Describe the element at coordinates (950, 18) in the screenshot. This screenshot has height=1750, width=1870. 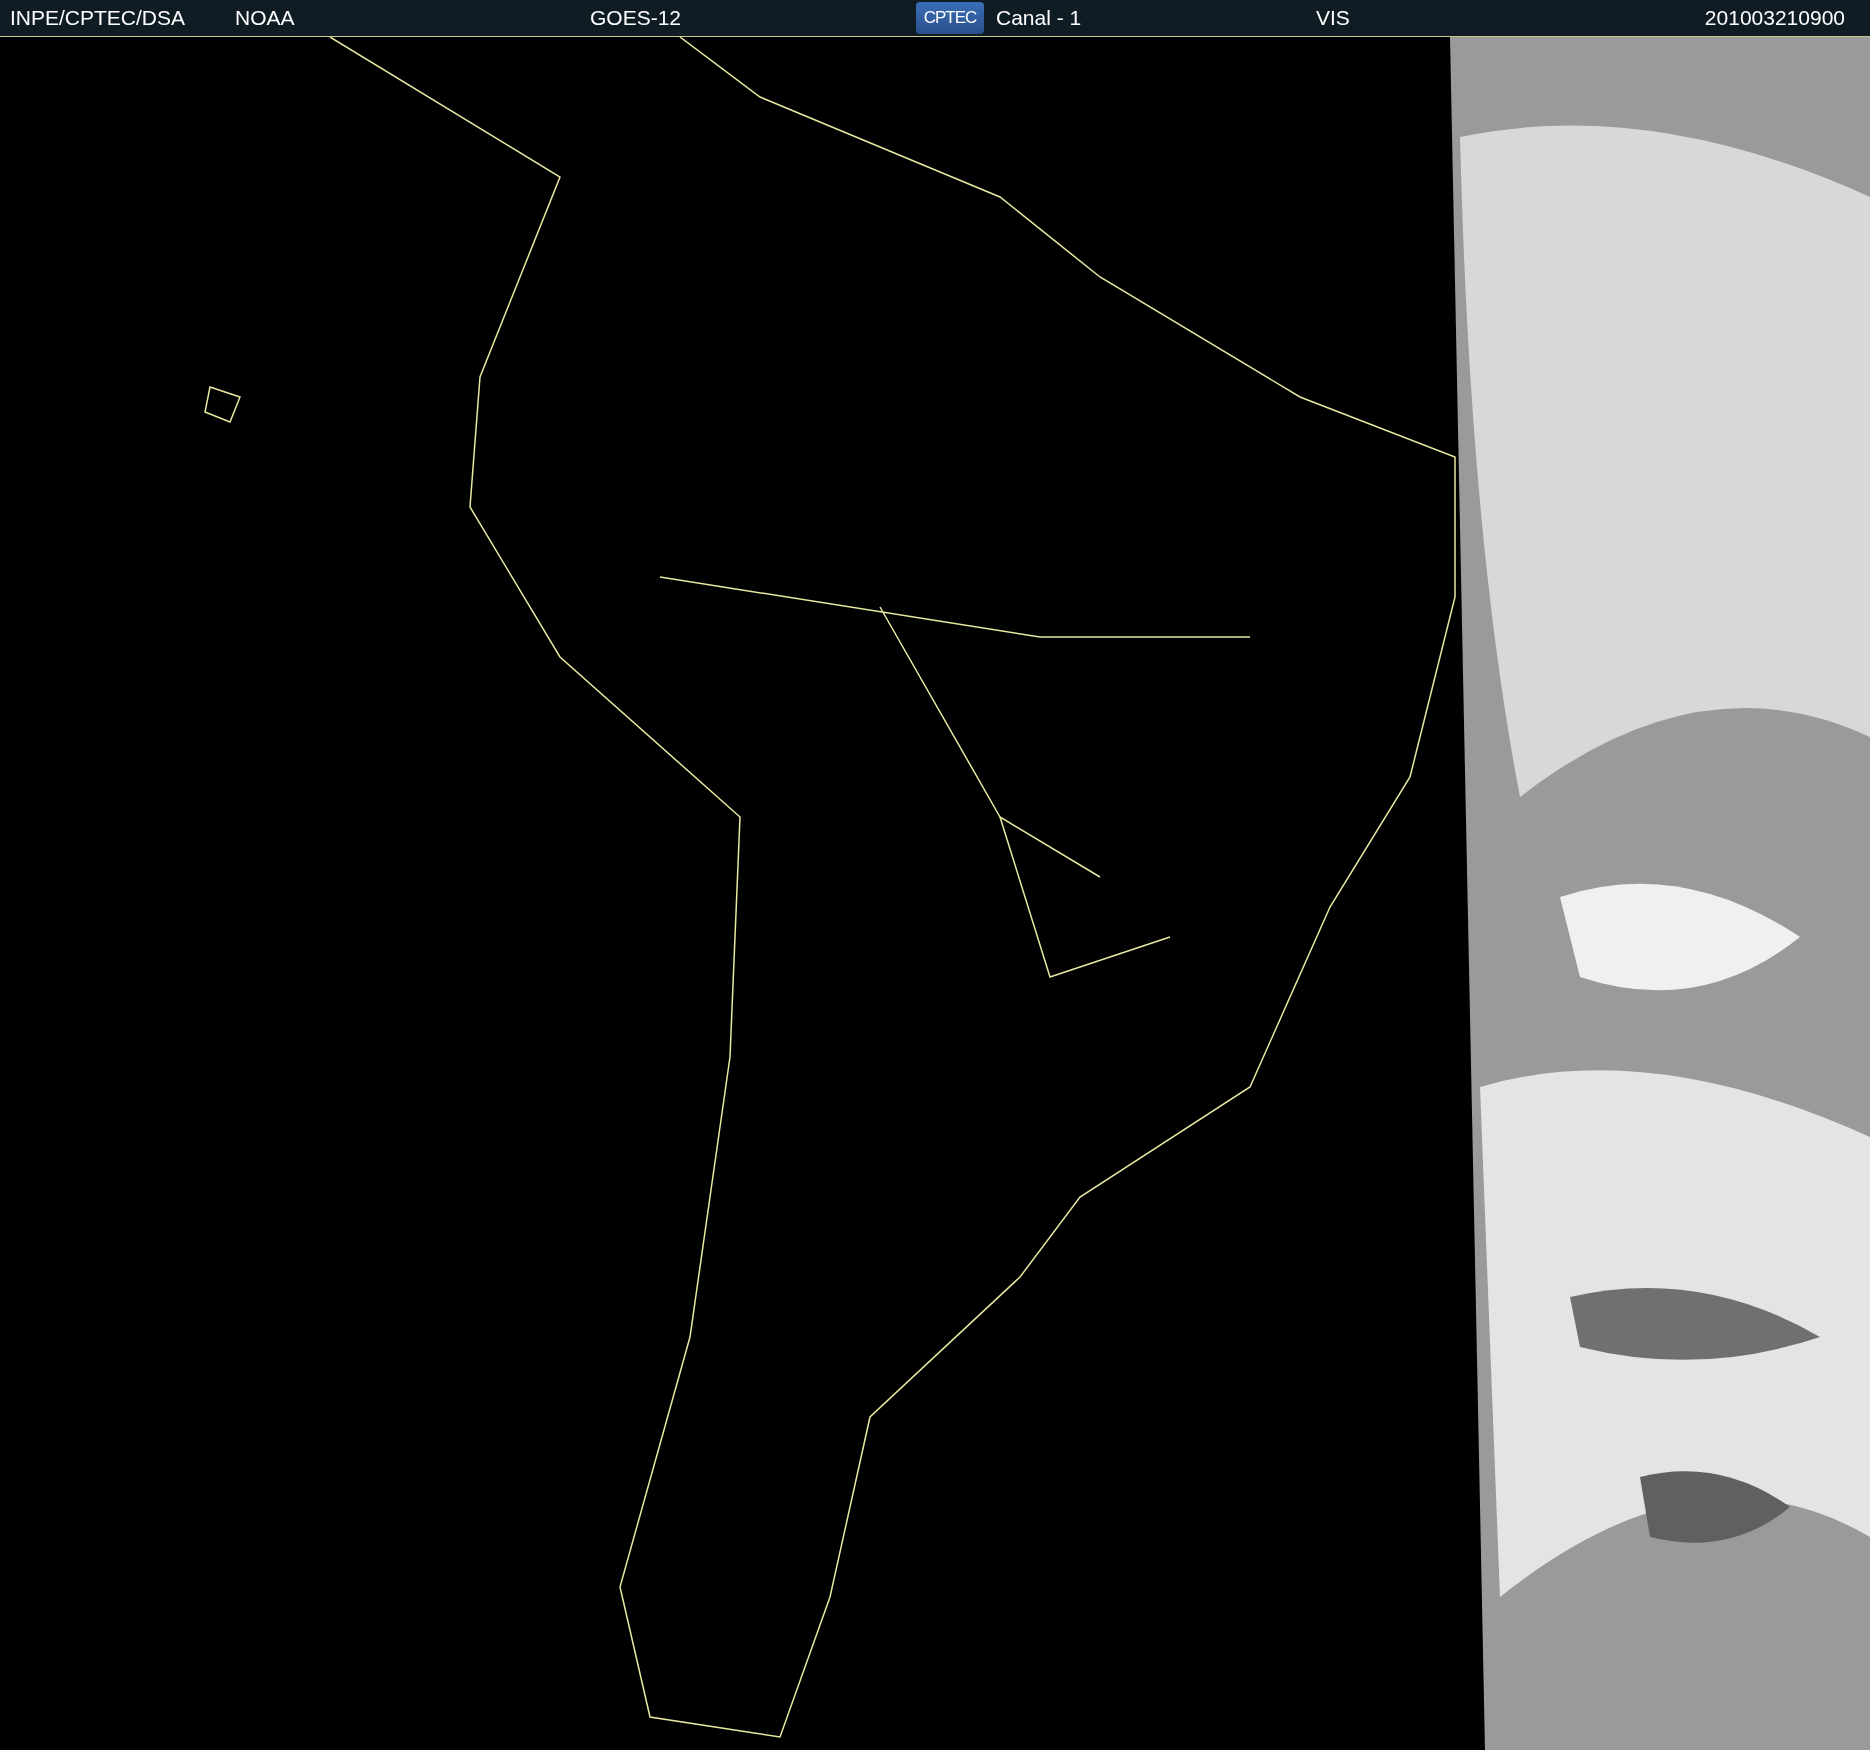
I see `logo: CPTEC` at that location.